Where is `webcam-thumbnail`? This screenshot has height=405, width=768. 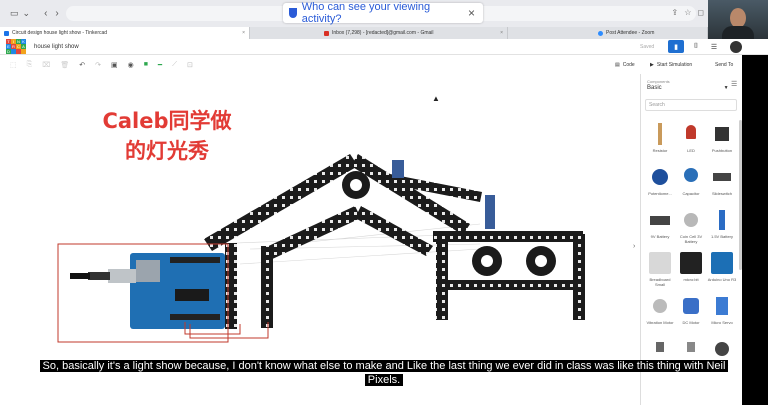 webcam-thumbnail is located at coordinates (738, 20).